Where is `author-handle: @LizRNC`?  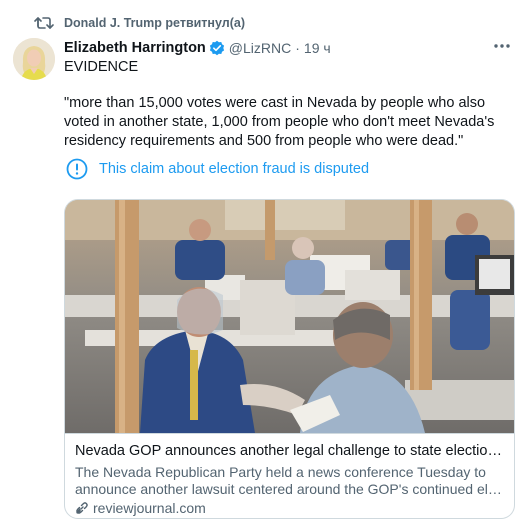 author-handle: @LizRNC is located at coordinates (260, 48).